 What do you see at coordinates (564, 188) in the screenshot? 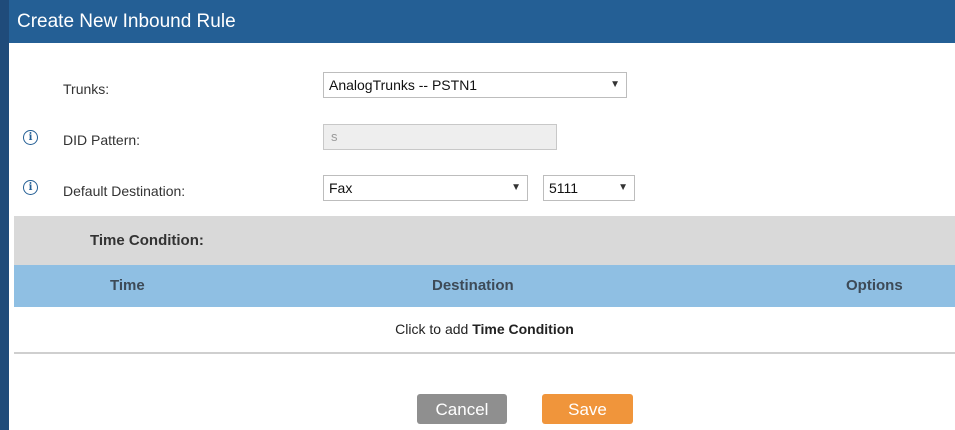
I see `destination-extension-value: 5111` at bounding box center [564, 188].